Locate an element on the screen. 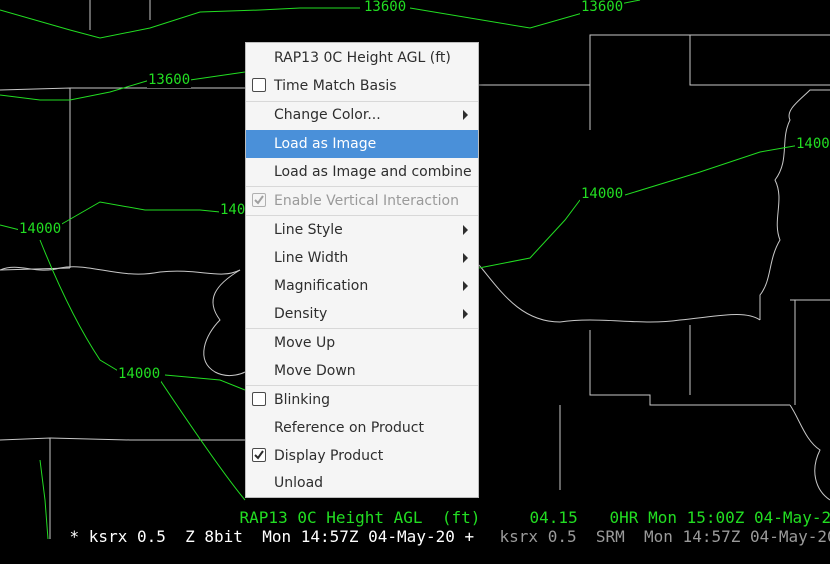 This screenshot has width=830, height=564. menu-item-label: Blinking is located at coordinates (302, 400).